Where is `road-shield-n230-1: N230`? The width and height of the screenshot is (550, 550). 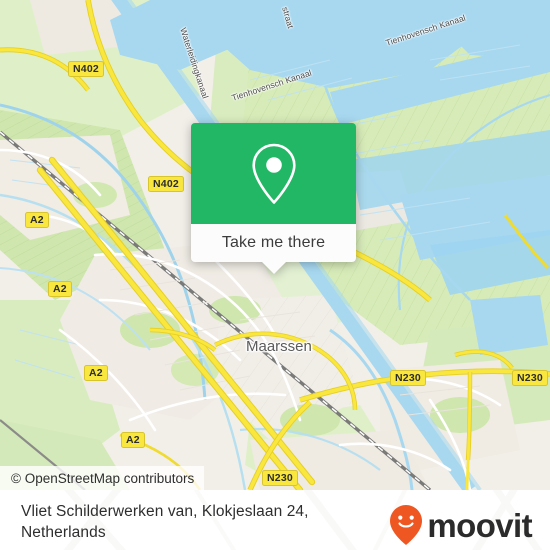
road-shield-n230-1: N230 is located at coordinates (408, 378).